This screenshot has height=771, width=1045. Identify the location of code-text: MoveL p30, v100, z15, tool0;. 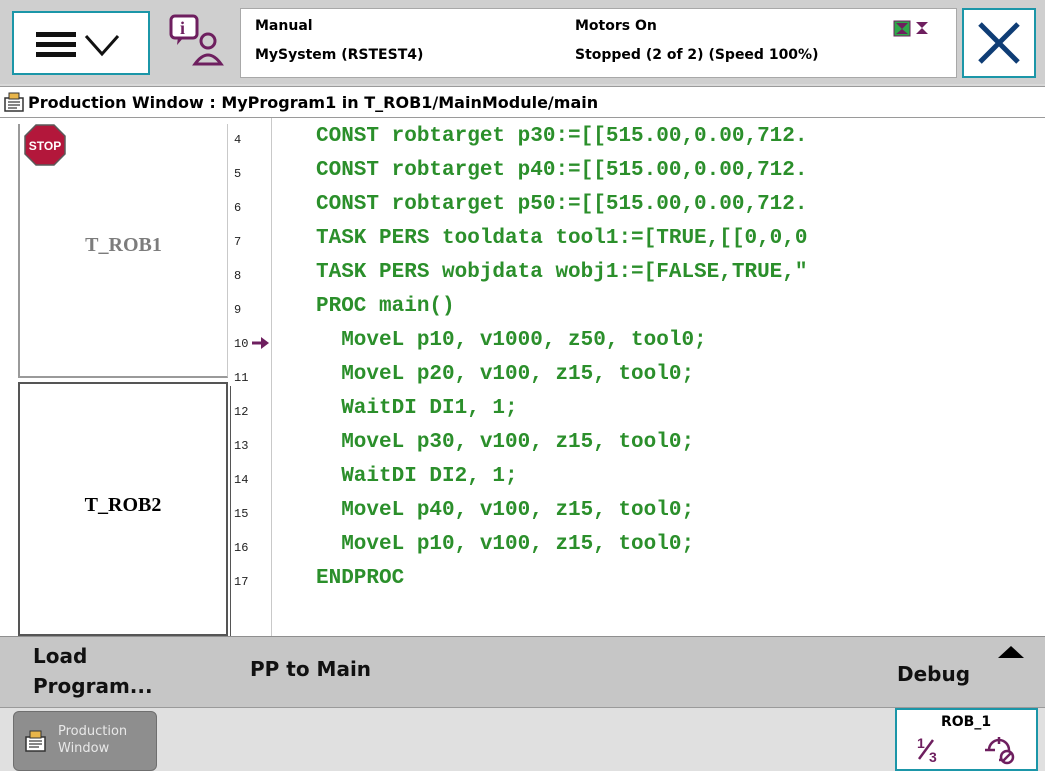
(505, 442).